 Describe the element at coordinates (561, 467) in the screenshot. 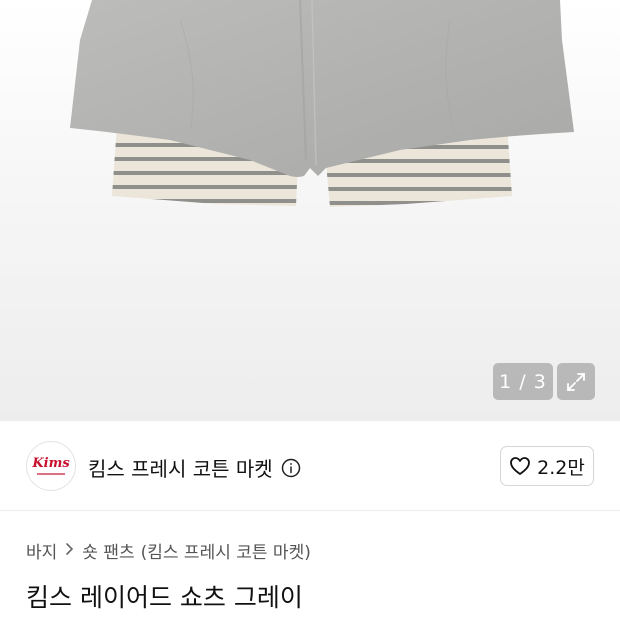

I see `like-count: 2.2만` at that location.